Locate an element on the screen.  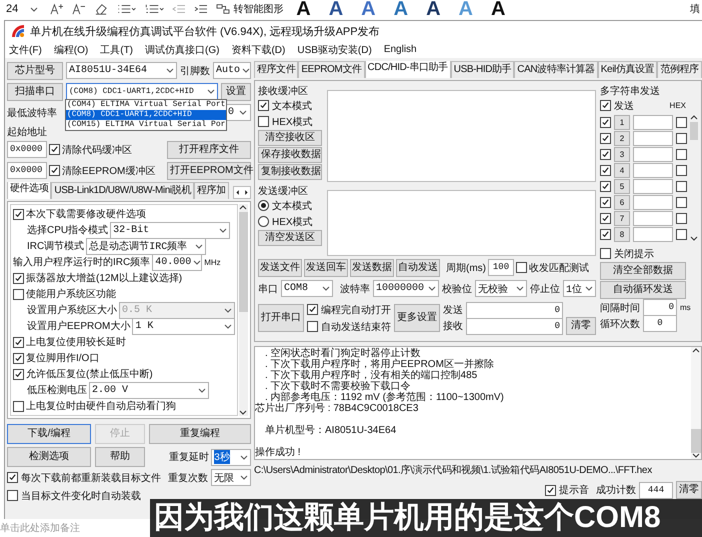
menu-item: 调试仿真接口(G) is located at coordinates (182, 49).